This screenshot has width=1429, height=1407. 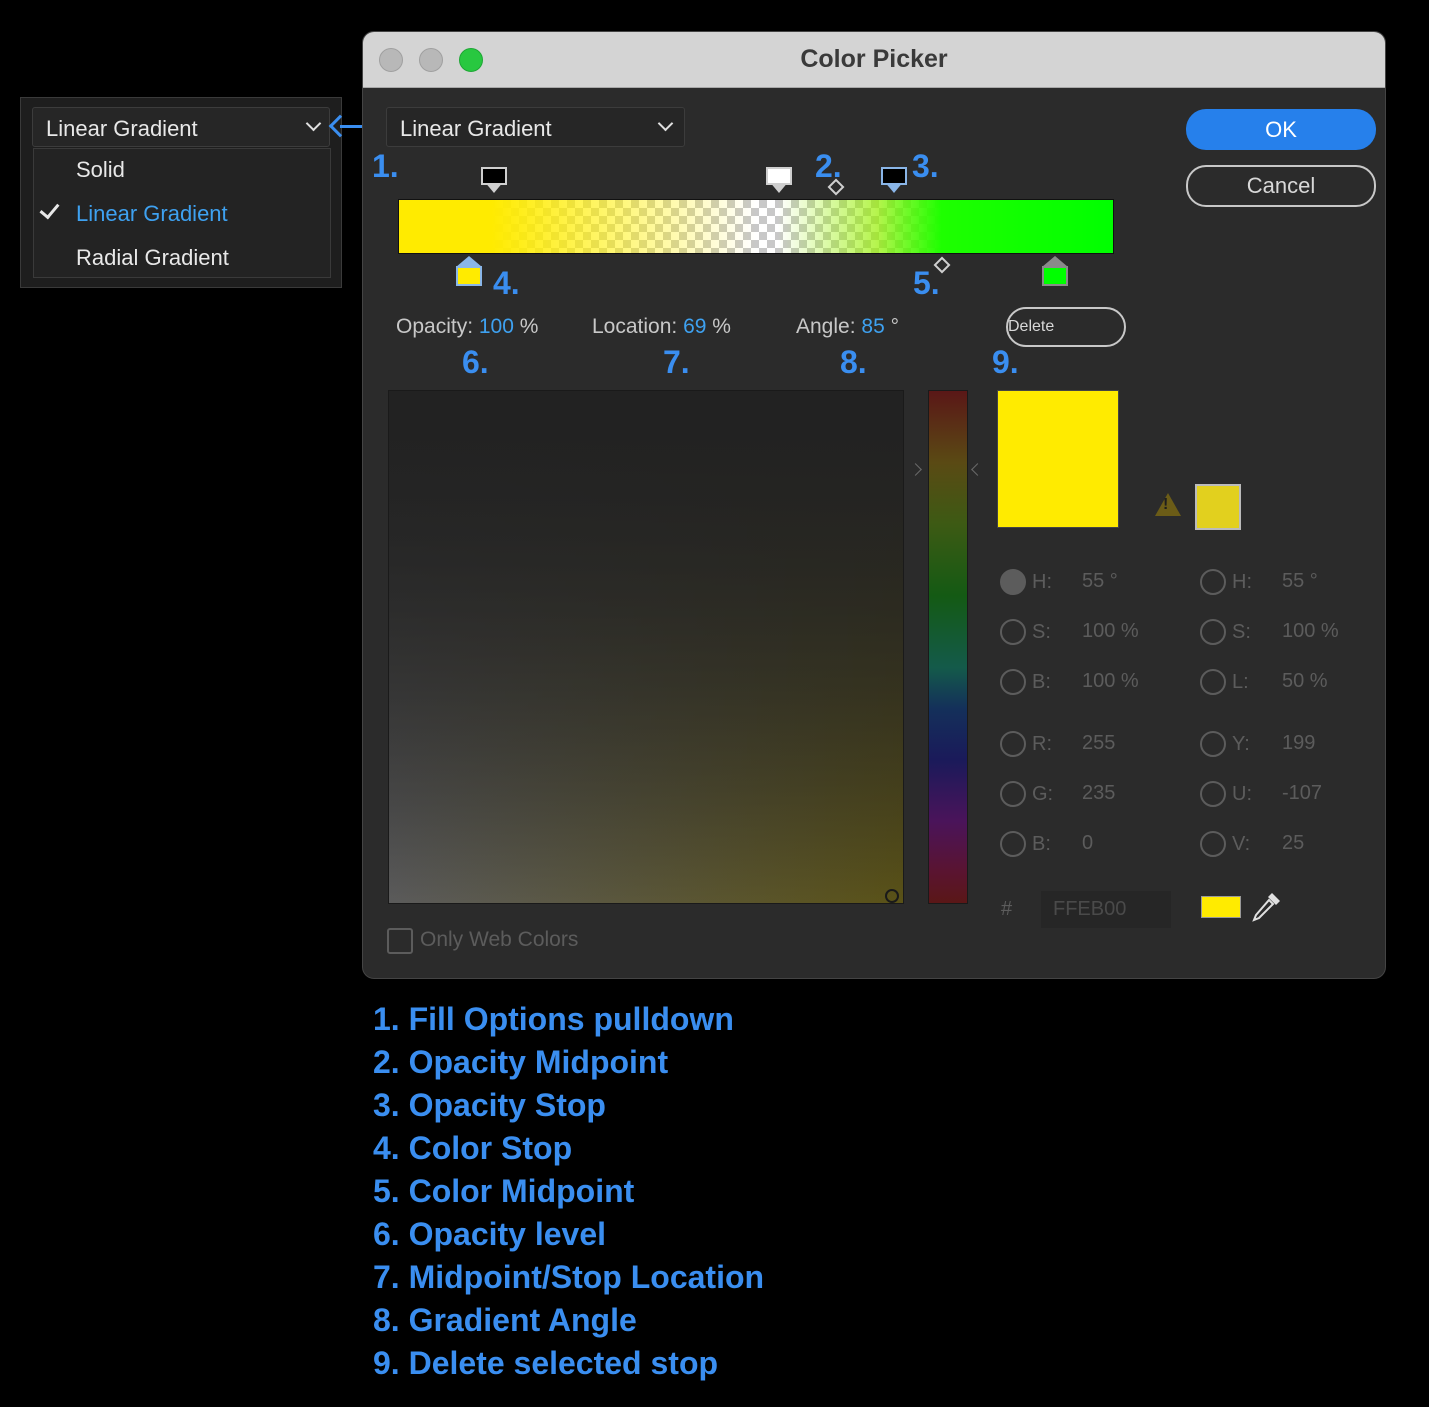 I want to click on hsb-b-value: 100 %, so click(x=1110, y=681).